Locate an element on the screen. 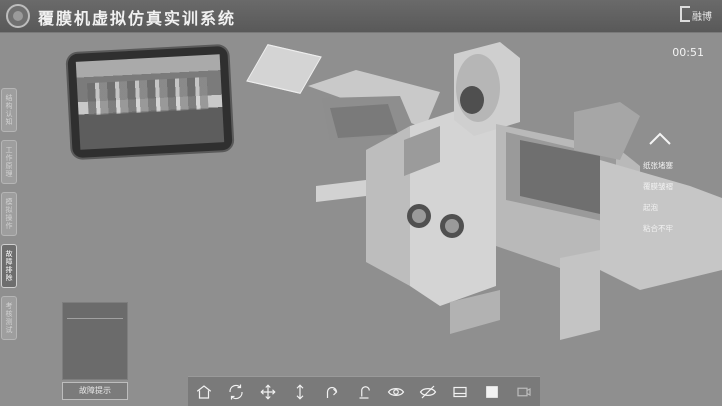 The image size is (722, 406). sidebar-item-label: 考核测试 is located at coordinates (9, 318).